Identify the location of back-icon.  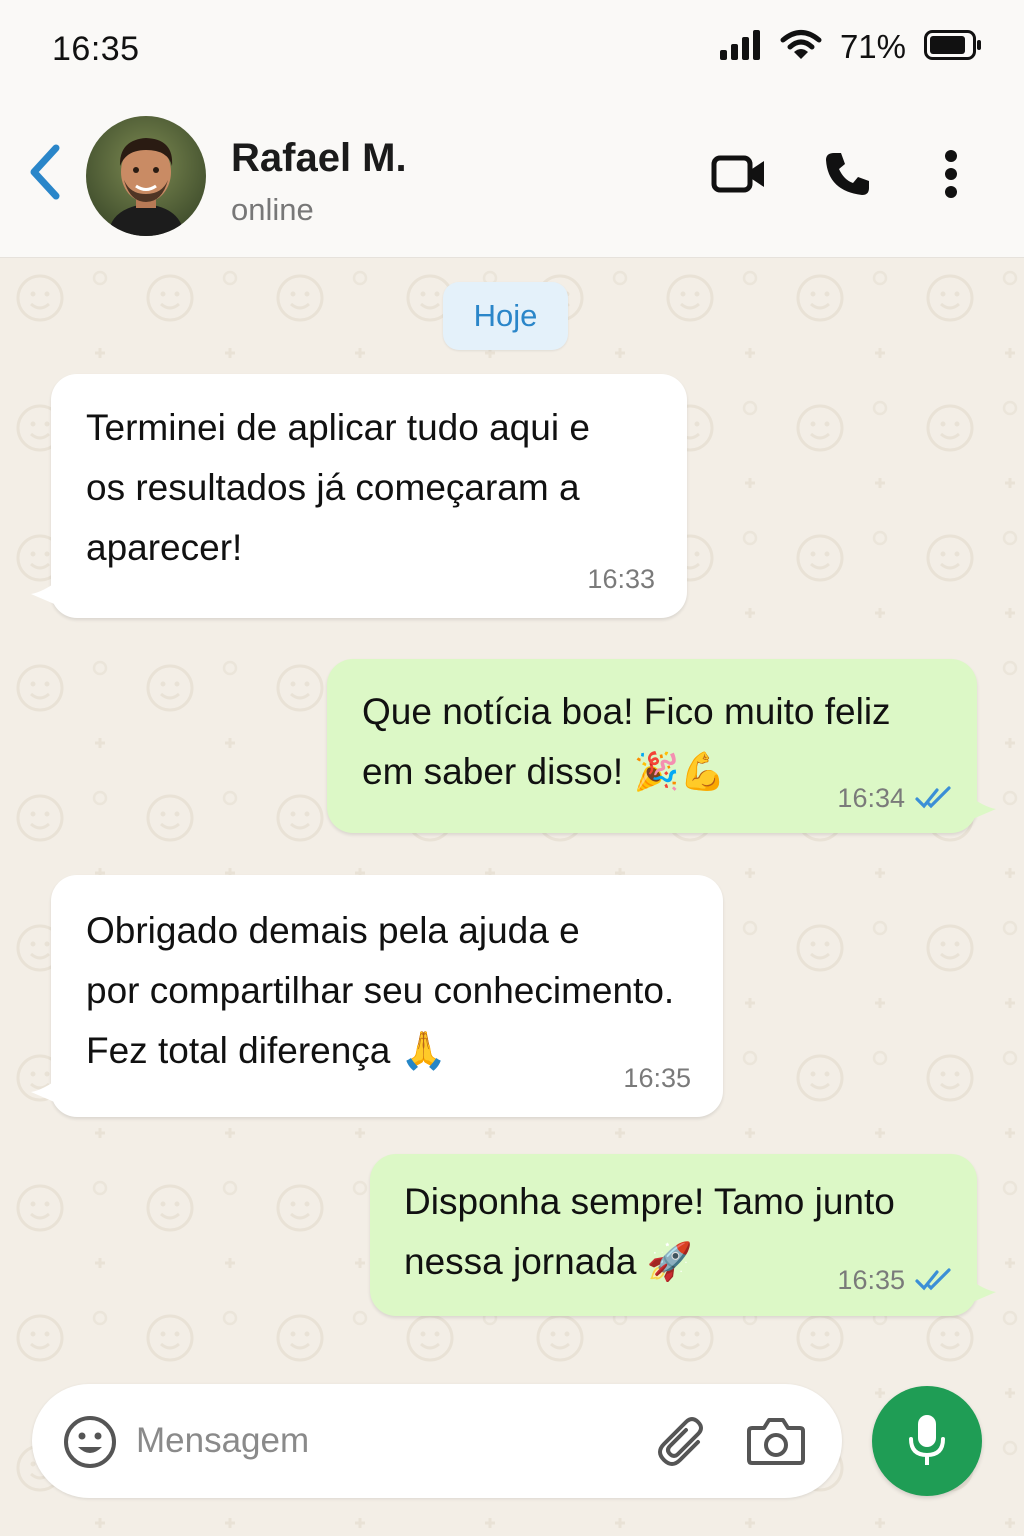
(45, 172).